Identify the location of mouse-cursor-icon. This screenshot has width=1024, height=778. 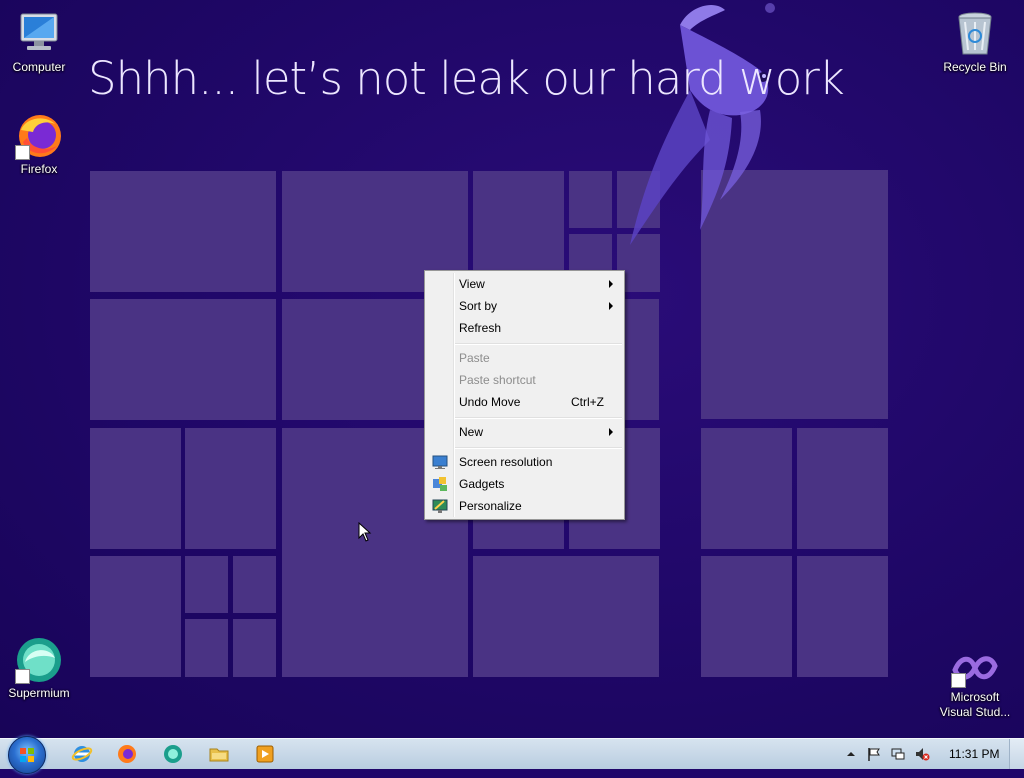
(365, 532).